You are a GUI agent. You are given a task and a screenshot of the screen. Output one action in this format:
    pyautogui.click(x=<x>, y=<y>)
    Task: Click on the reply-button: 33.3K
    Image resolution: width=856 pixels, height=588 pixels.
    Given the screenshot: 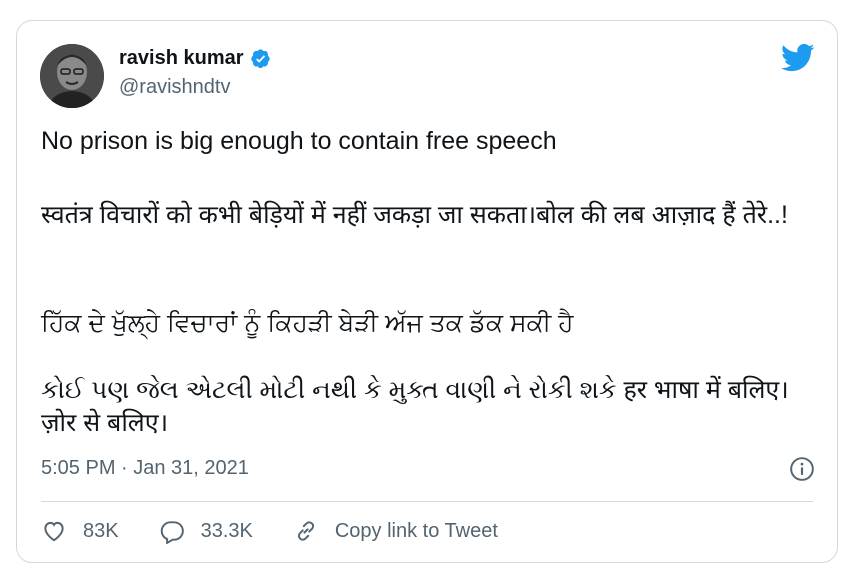 What is the action you would take?
    pyautogui.click(x=206, y=531)
    